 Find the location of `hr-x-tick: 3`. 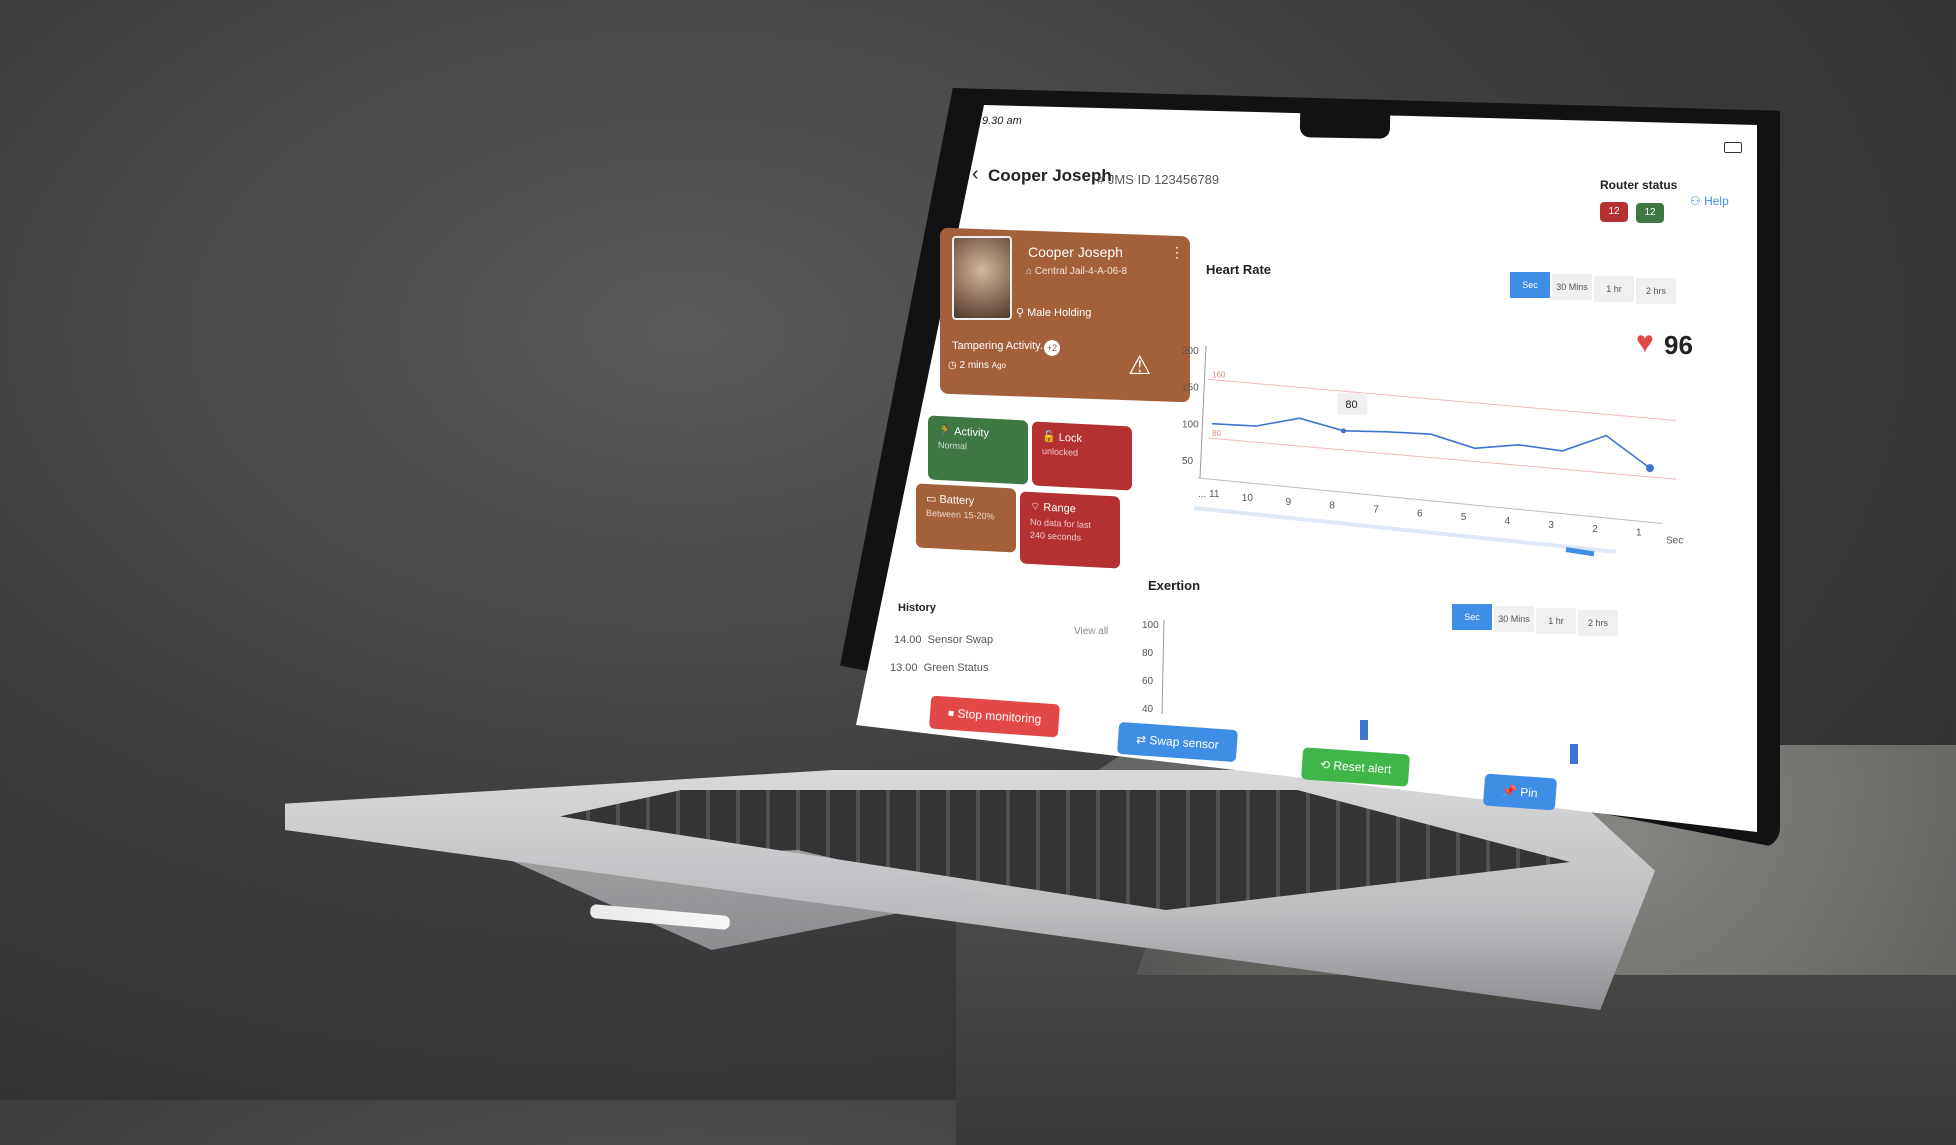

hr-x-tick: 3 is located at coordinates (1551, 525).